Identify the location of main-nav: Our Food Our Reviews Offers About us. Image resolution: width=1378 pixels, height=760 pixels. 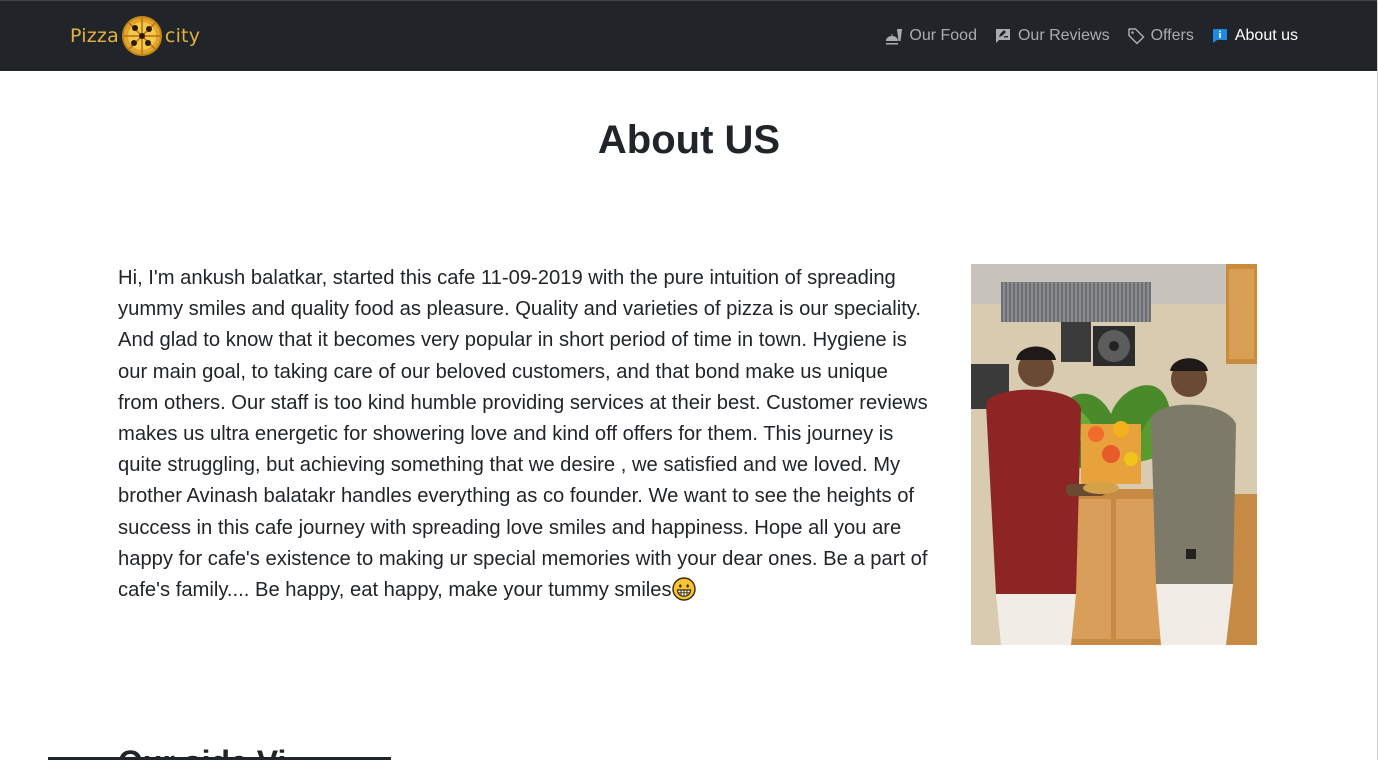
(1083, 36).